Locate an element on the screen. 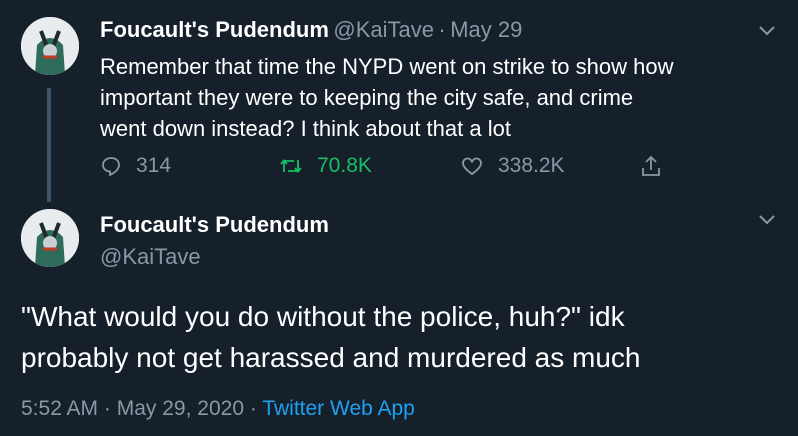 The height and width of the screenshot is (436, 798). tweet-meta: 5:52 AM · May 29, 2020 · Twitter Web App is located at coordinates (218, 409).